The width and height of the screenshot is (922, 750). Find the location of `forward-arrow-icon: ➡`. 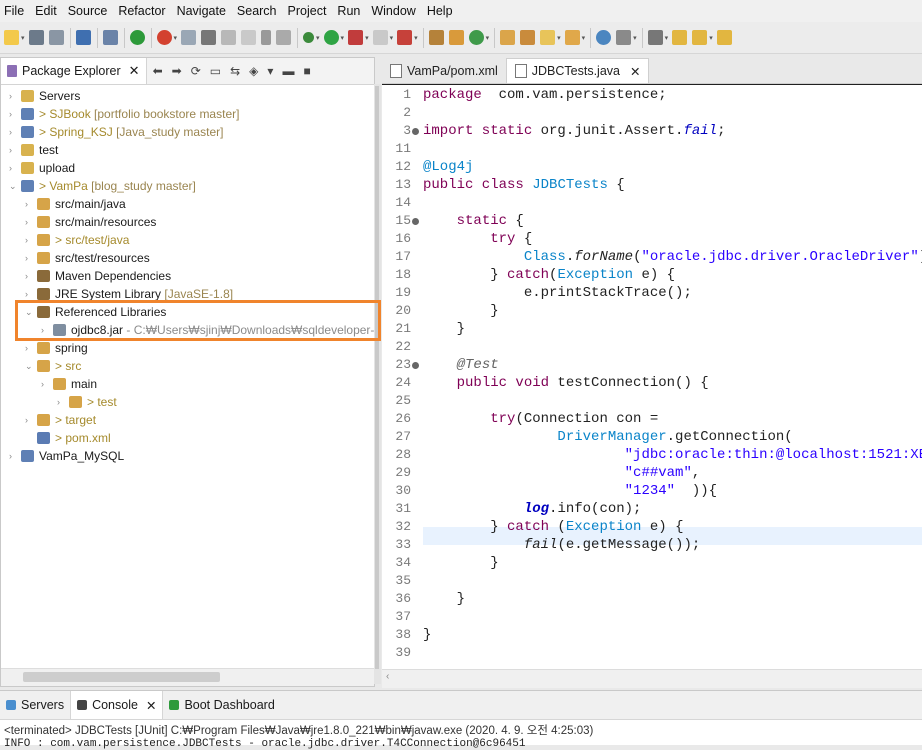

forward-arrow-icon: ➡ is located at coordinates (177, 71).